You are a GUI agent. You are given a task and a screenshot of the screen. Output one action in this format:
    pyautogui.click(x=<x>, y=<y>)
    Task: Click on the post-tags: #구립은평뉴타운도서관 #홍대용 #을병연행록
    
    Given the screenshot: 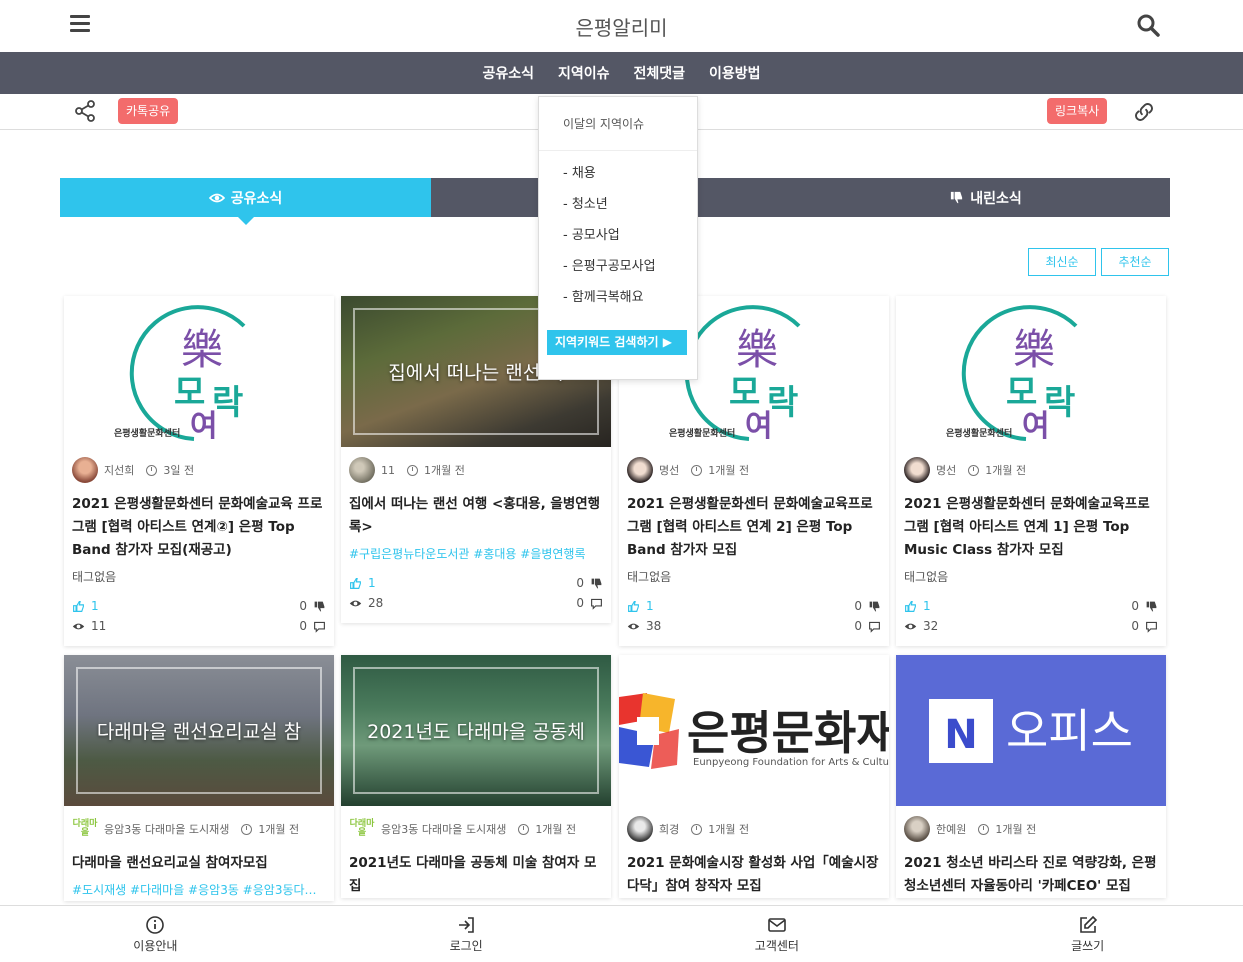 What is the action you would take?
    pyautogui.click(x=476, y=555)
    